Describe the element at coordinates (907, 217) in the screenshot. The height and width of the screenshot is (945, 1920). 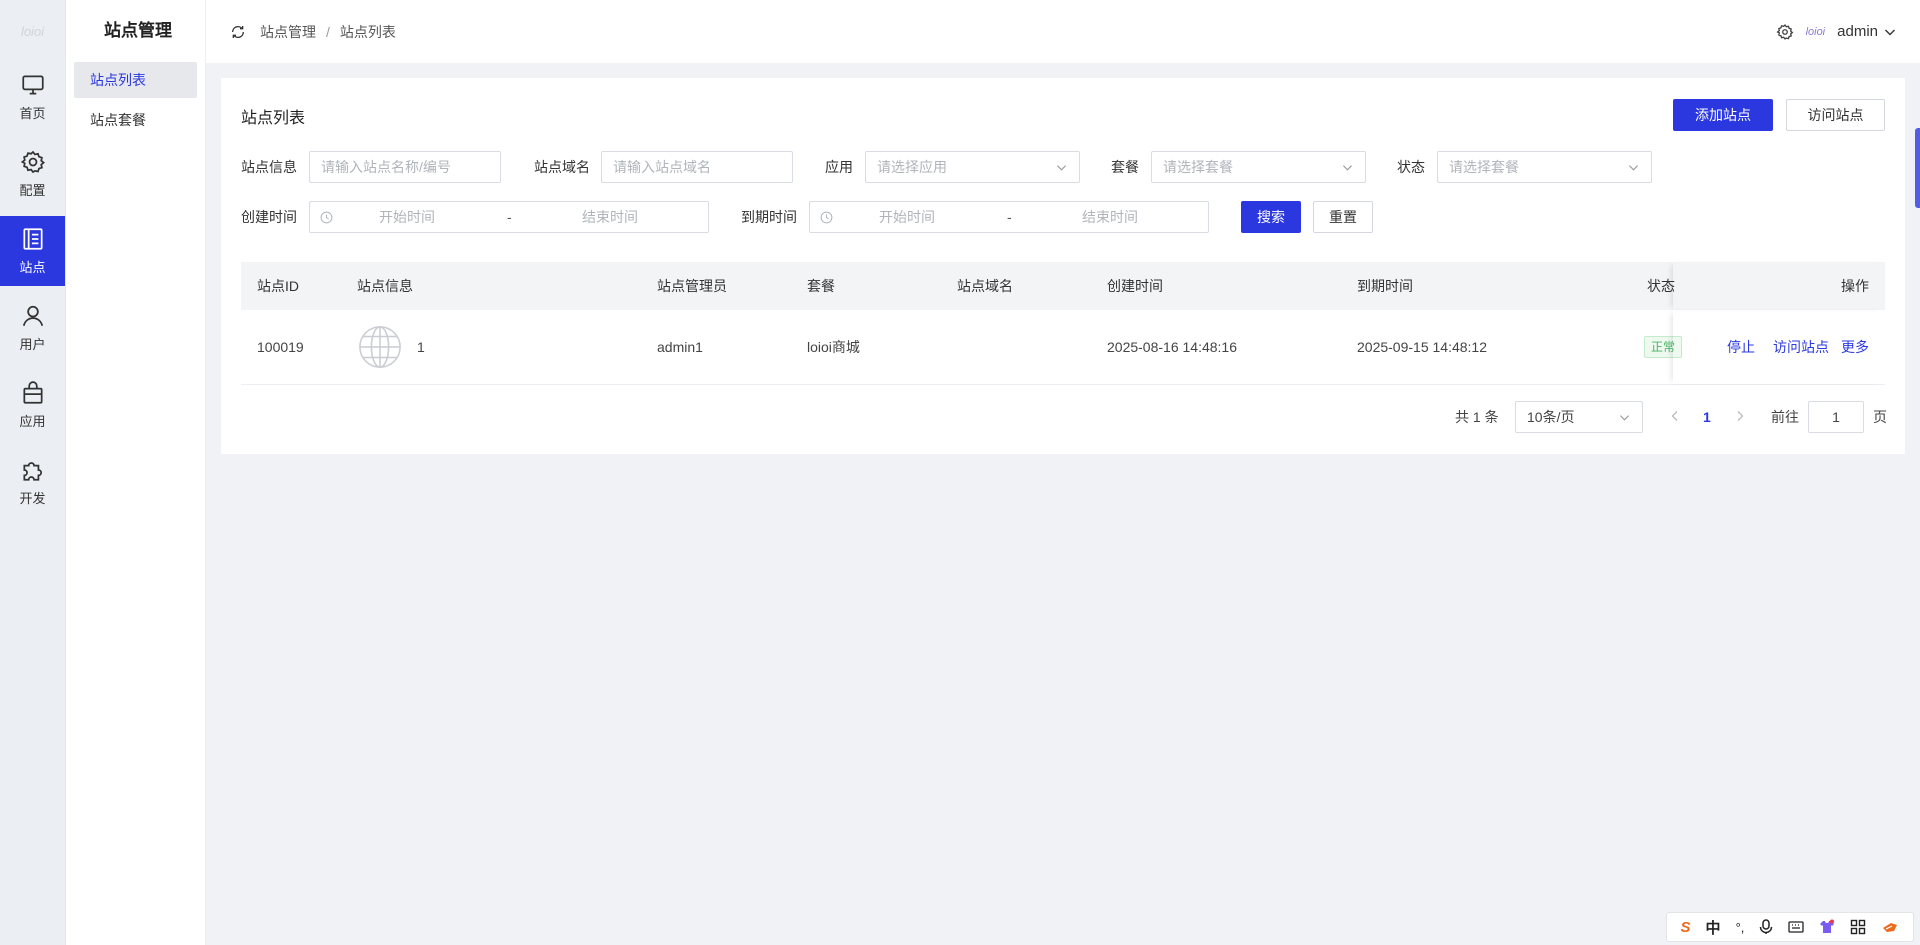
I see `expire-time-start: 开始时间` at that location.